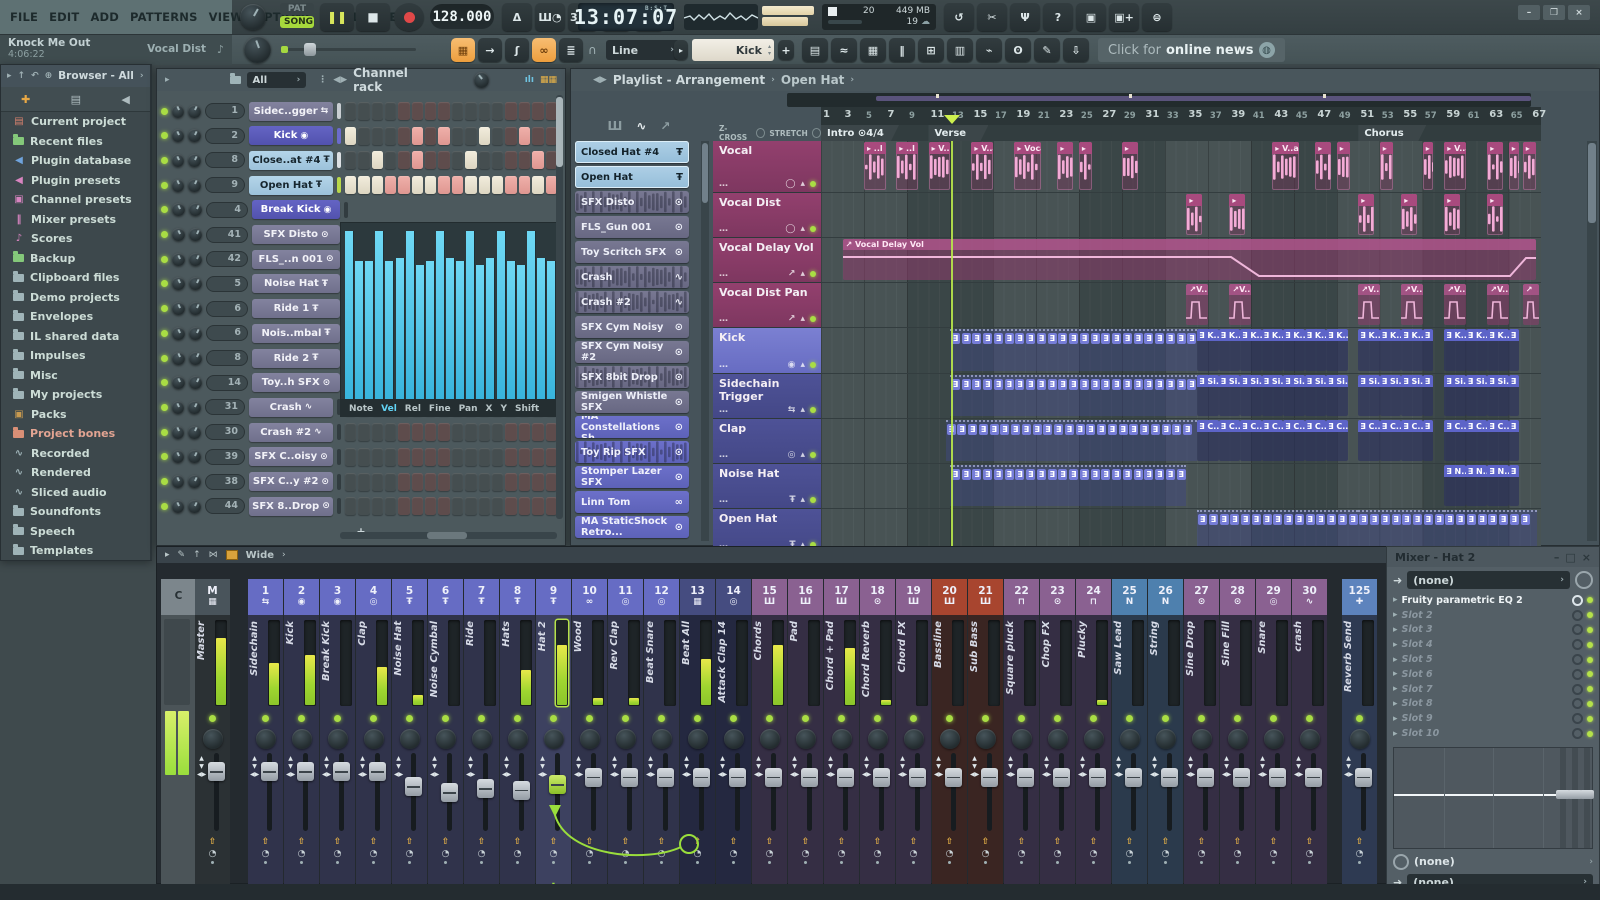 The height and width of the screenshot is (900, 1600). Describe the element at coordinates (1557, 557) in the screenshot. I see `fx-minimize-icon: –` at that location.